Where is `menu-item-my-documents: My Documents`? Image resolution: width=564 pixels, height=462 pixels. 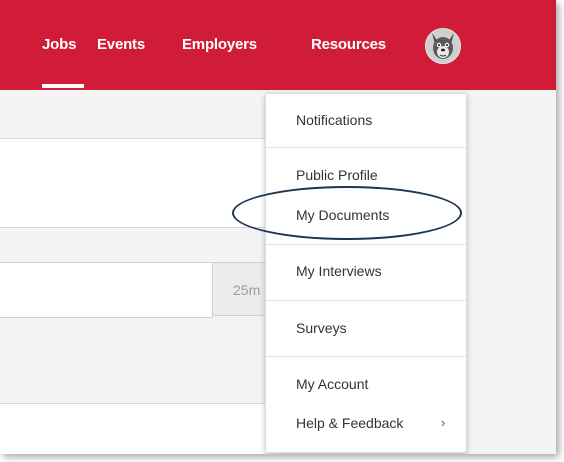 menu-item-my-documents: My Documents is located at coordinates (342, 215).